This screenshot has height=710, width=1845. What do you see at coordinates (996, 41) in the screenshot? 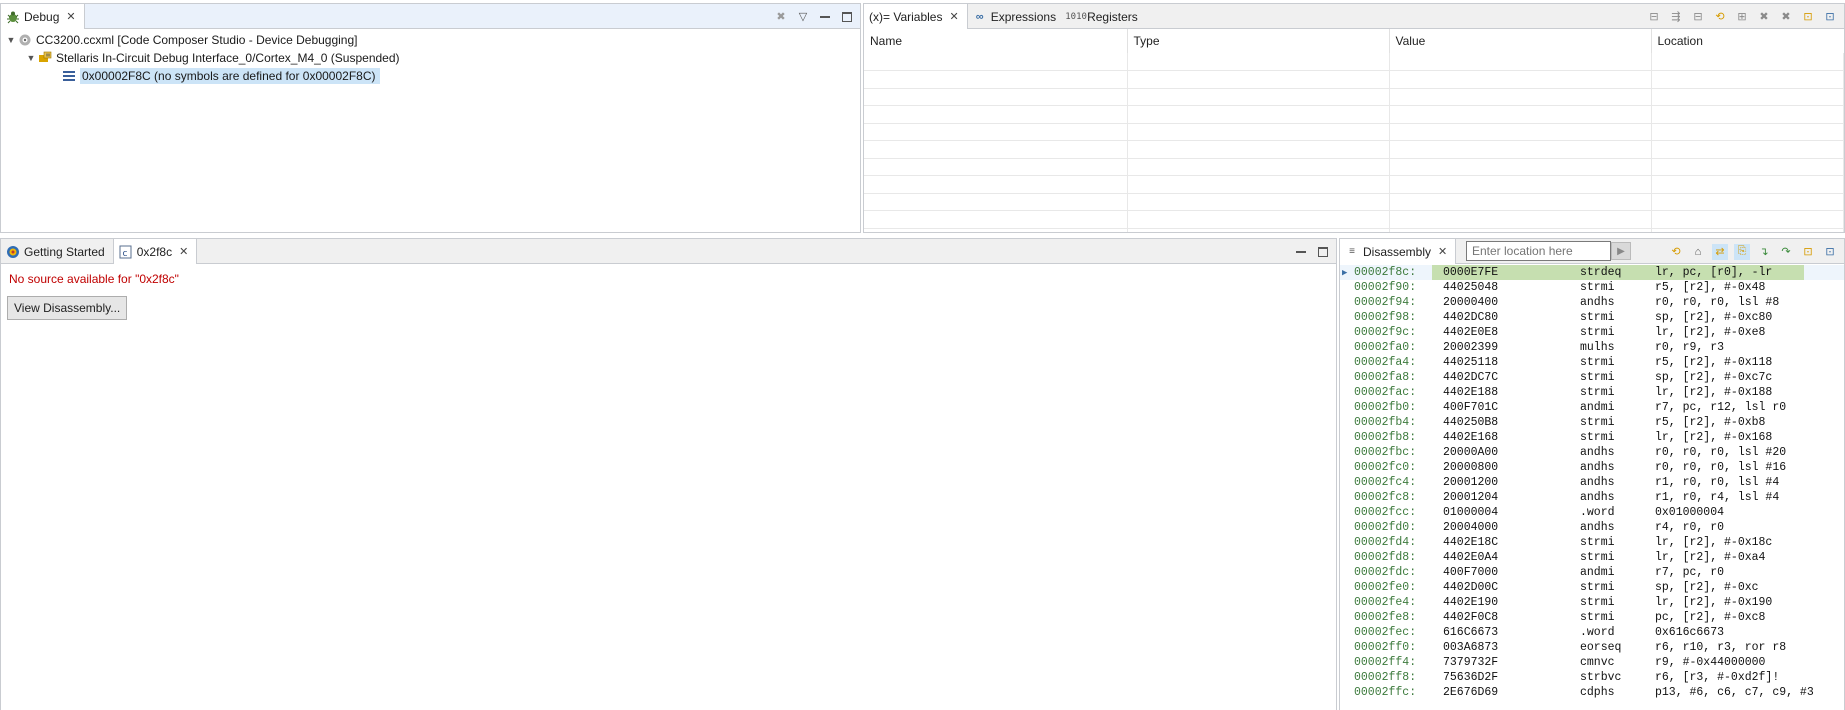
I see `column-header-name: Name` at bounding box center [996, 41].